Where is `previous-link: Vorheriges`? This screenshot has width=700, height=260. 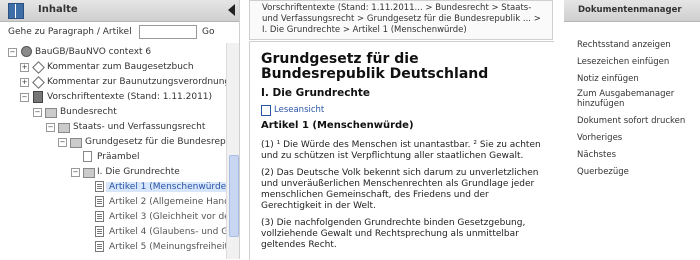
previous-link: Vorheriges is located at coordinates (636, 138).